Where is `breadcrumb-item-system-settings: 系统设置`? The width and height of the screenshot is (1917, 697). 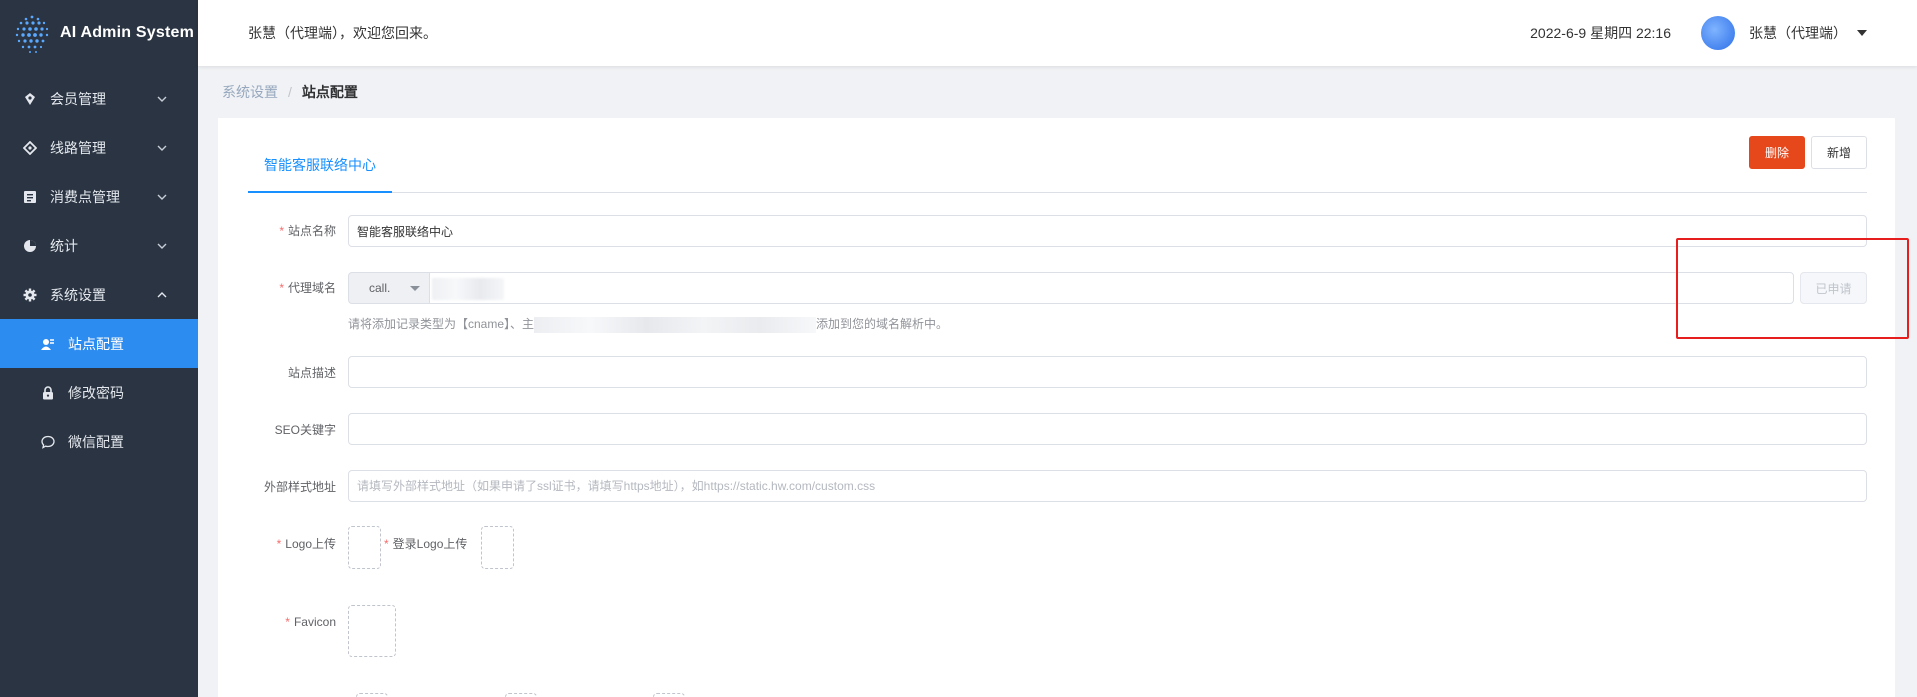 breadcrumb-item-system-settings: 系统设置 is located at coordinates (250, 92).